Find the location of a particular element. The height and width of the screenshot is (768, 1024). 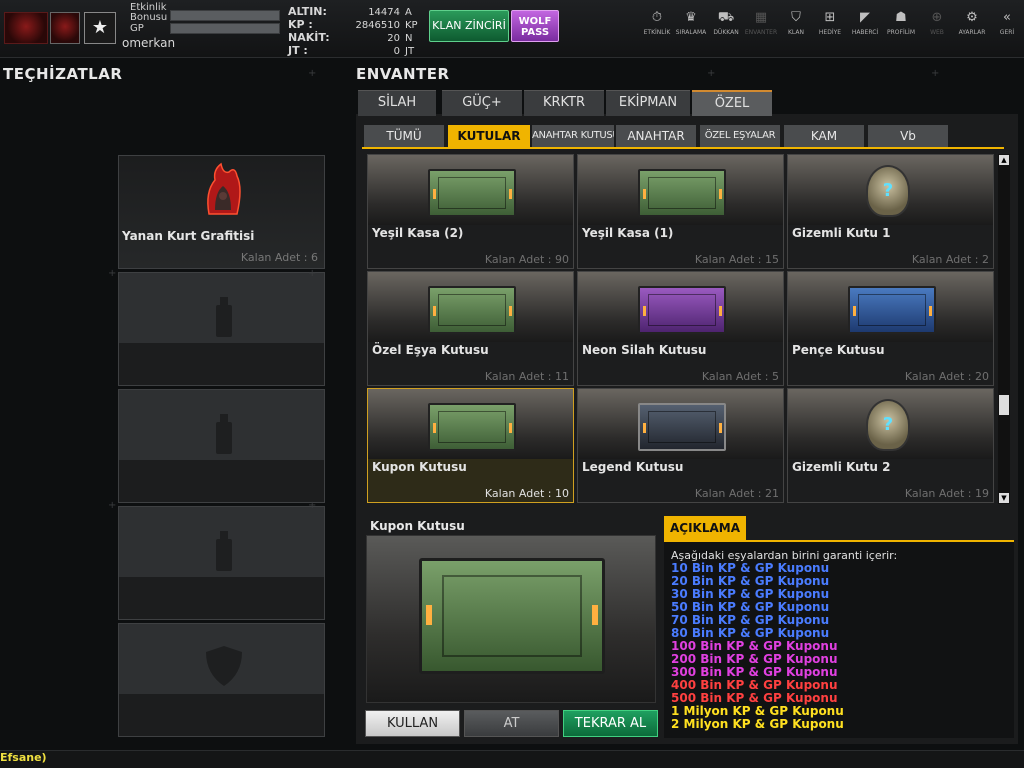

item-count: Kalan Adet : 10 is located at coordinates (526, 493).